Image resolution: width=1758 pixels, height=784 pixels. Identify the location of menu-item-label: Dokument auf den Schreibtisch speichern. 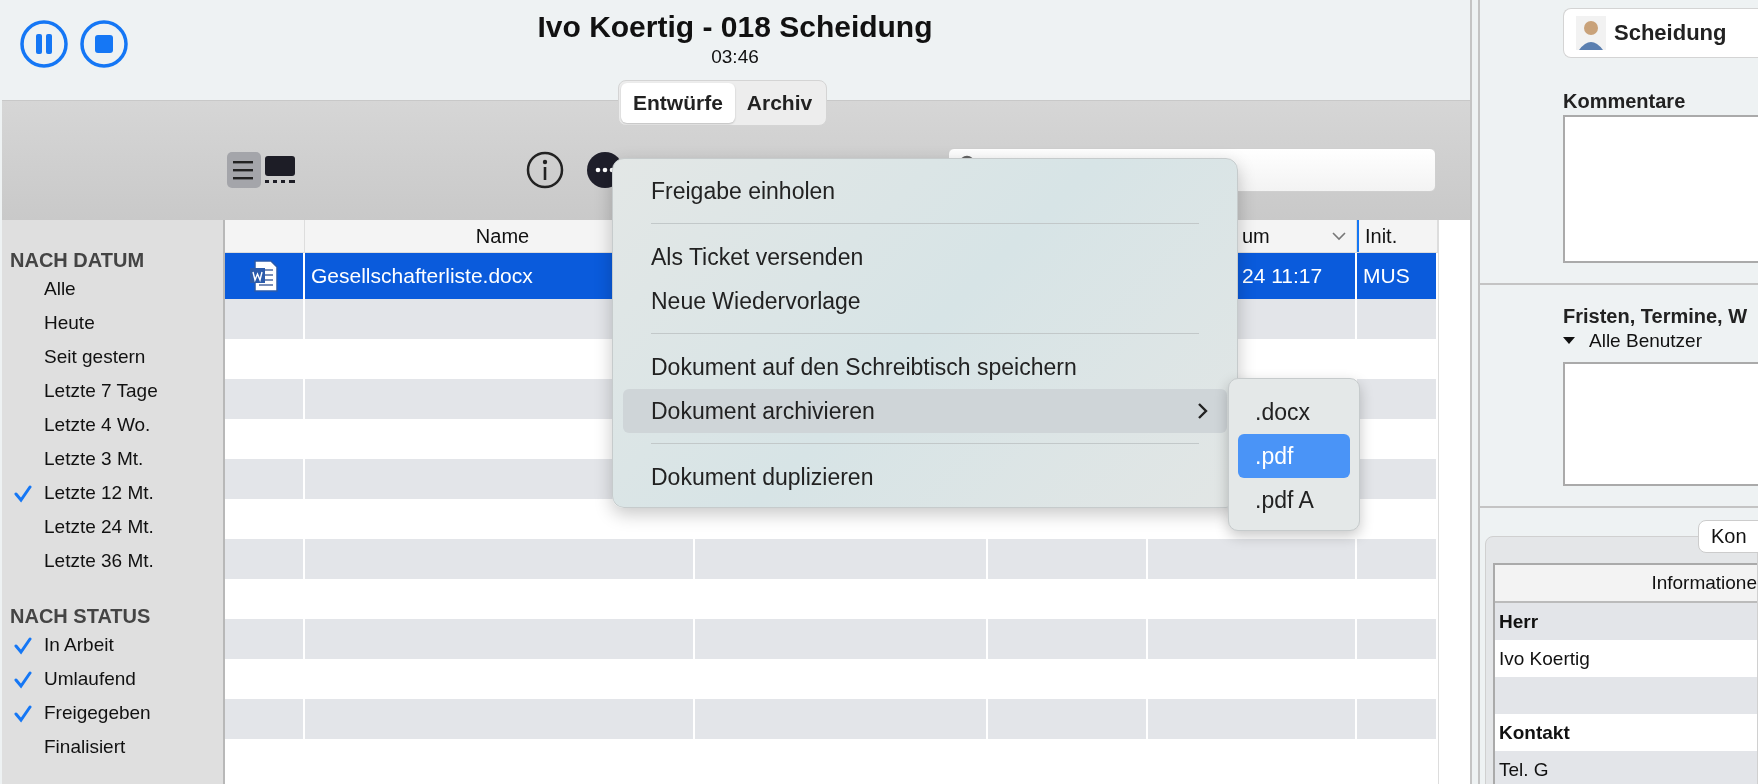
(864, 367).